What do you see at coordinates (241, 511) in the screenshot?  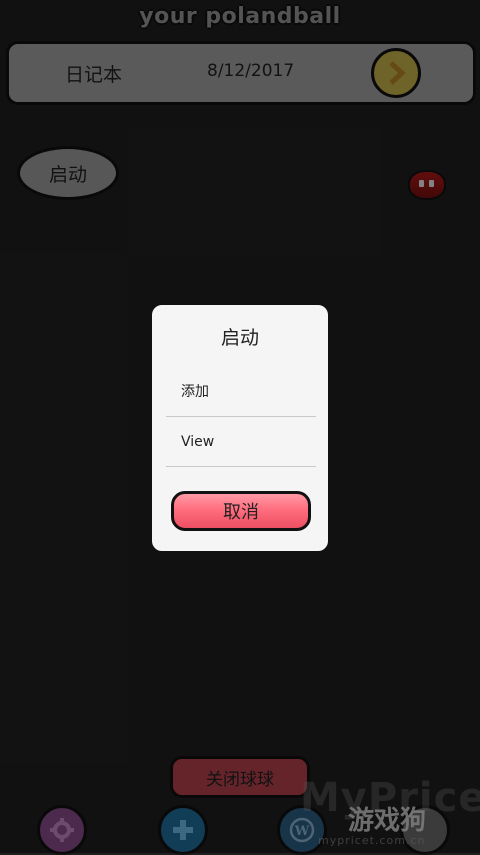 I see `cancel-button: 取消` at bounding box center [241, 511].